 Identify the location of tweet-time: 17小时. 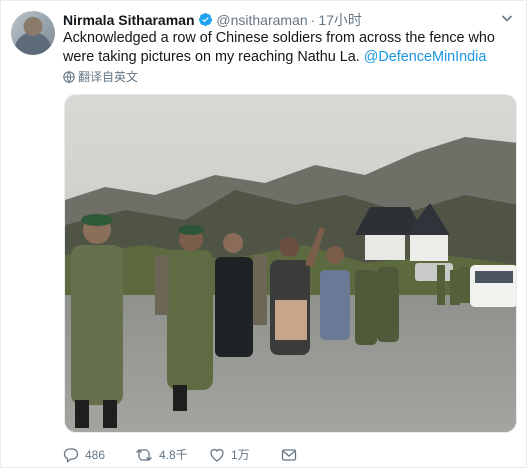
(340, 20).